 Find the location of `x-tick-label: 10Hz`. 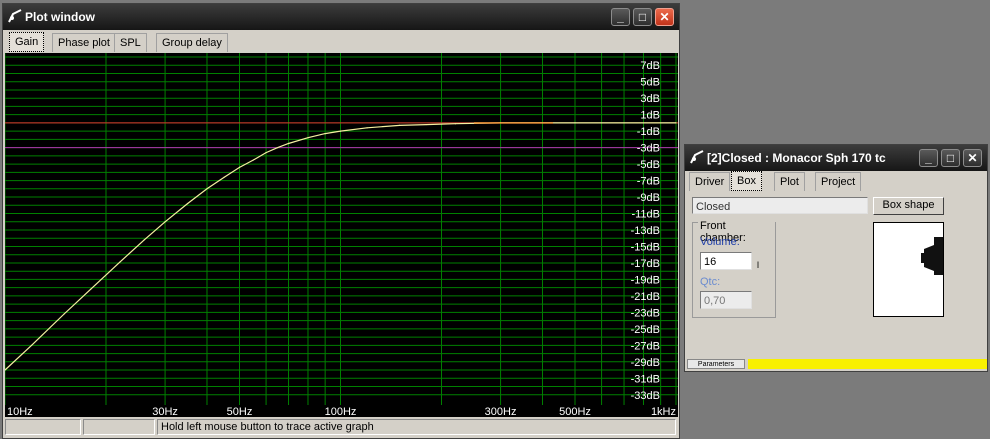

x-tick-label: 10Hz is located at coordinates (20, 411).